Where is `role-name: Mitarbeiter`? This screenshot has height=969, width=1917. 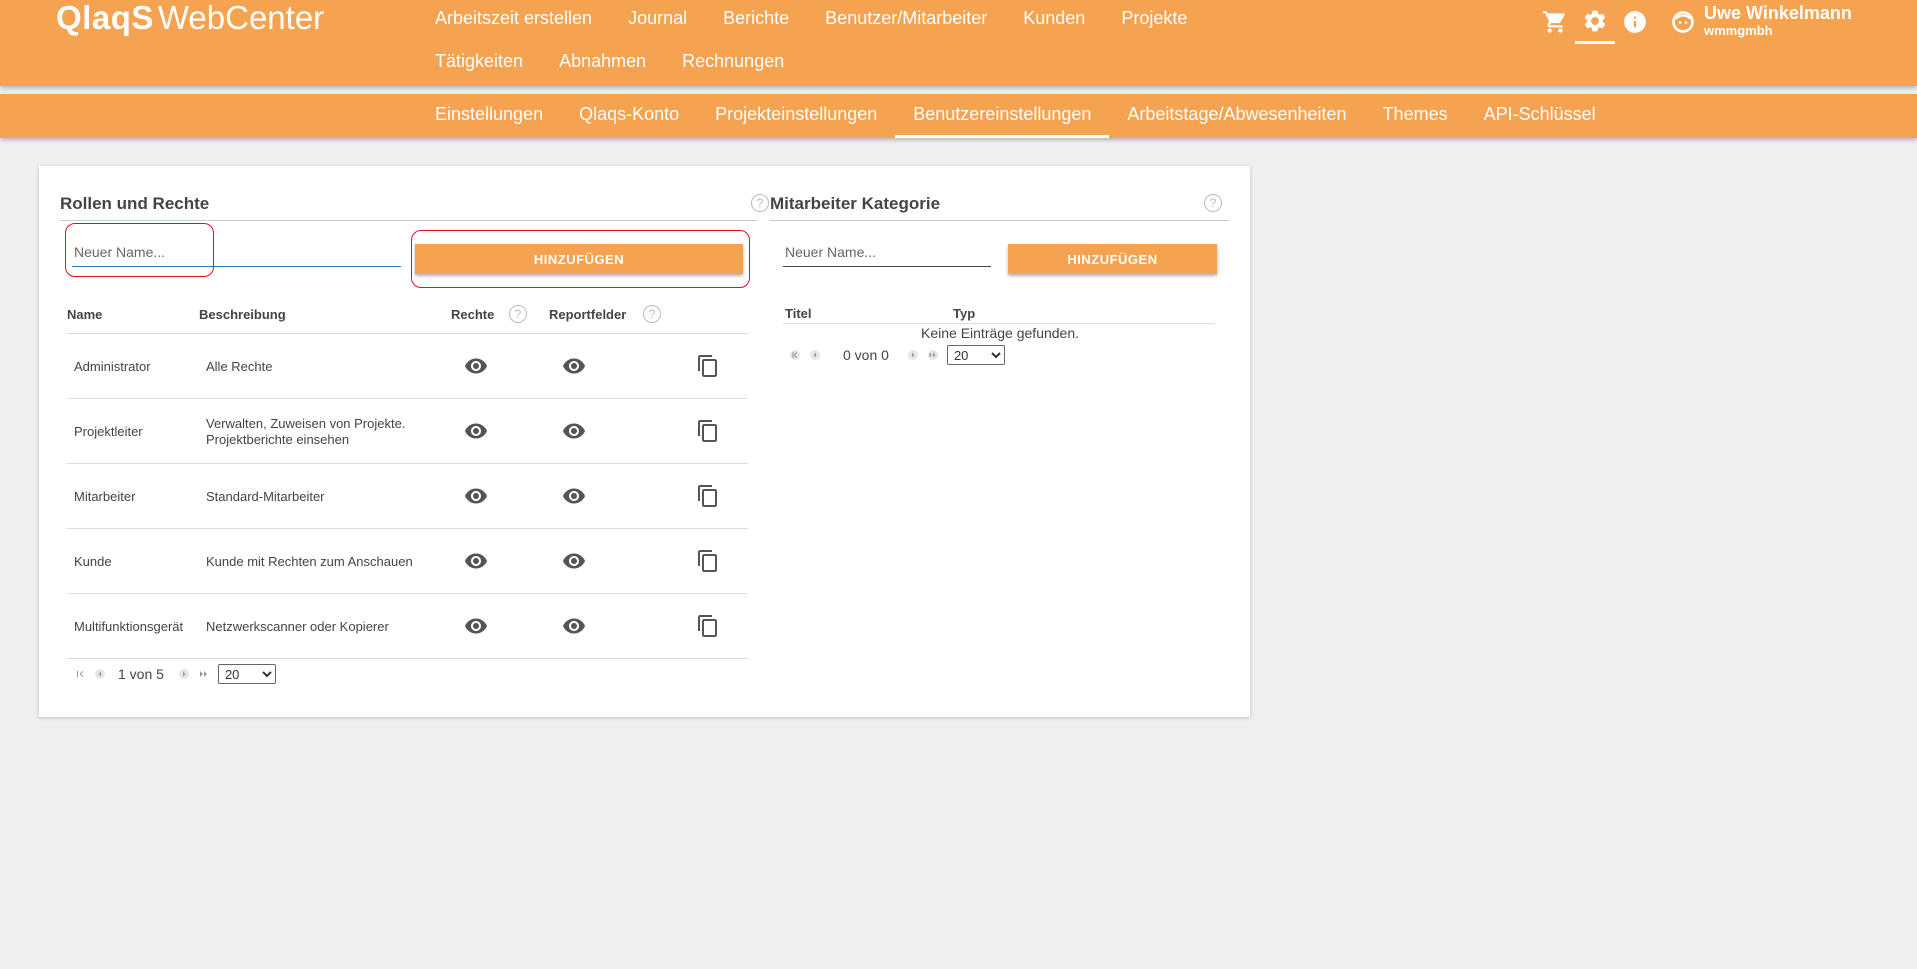
role-name: Mitarbeiter is located at coordinates (105, 496).